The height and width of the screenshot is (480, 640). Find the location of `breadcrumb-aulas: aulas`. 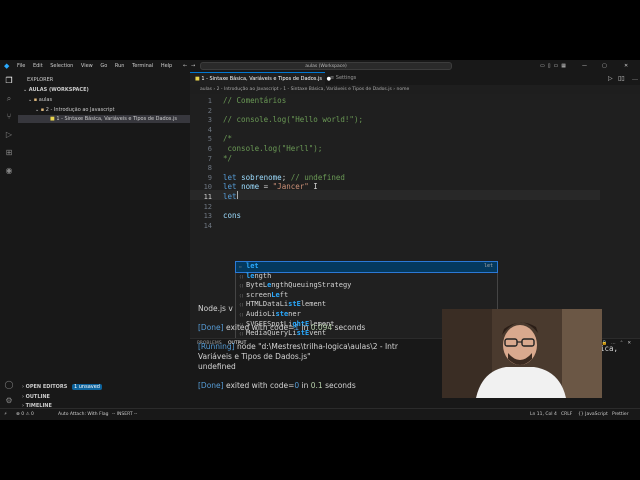

breadcrumb-aulas: aulas is located at coordinates (206, 89).